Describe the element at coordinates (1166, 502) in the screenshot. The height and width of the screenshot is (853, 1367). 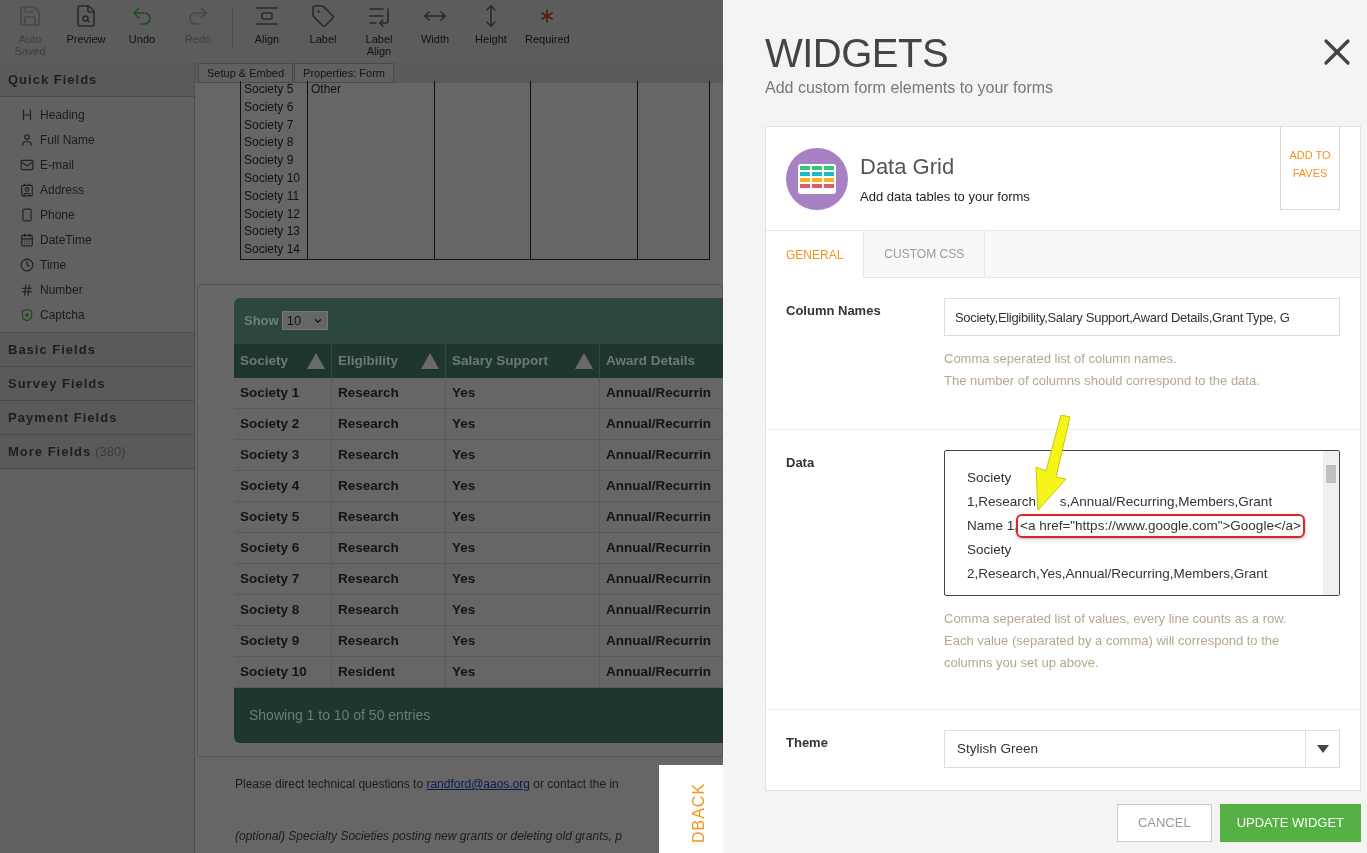
I see `data-line: s,Annual/Recurring,Members,Grant` at that location.